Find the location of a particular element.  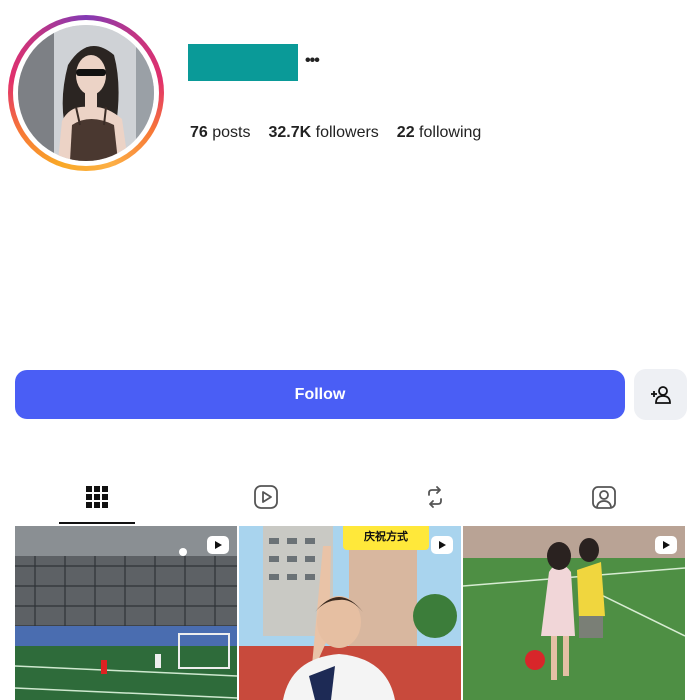

profile-avatar is located at coordinates (86, 93).